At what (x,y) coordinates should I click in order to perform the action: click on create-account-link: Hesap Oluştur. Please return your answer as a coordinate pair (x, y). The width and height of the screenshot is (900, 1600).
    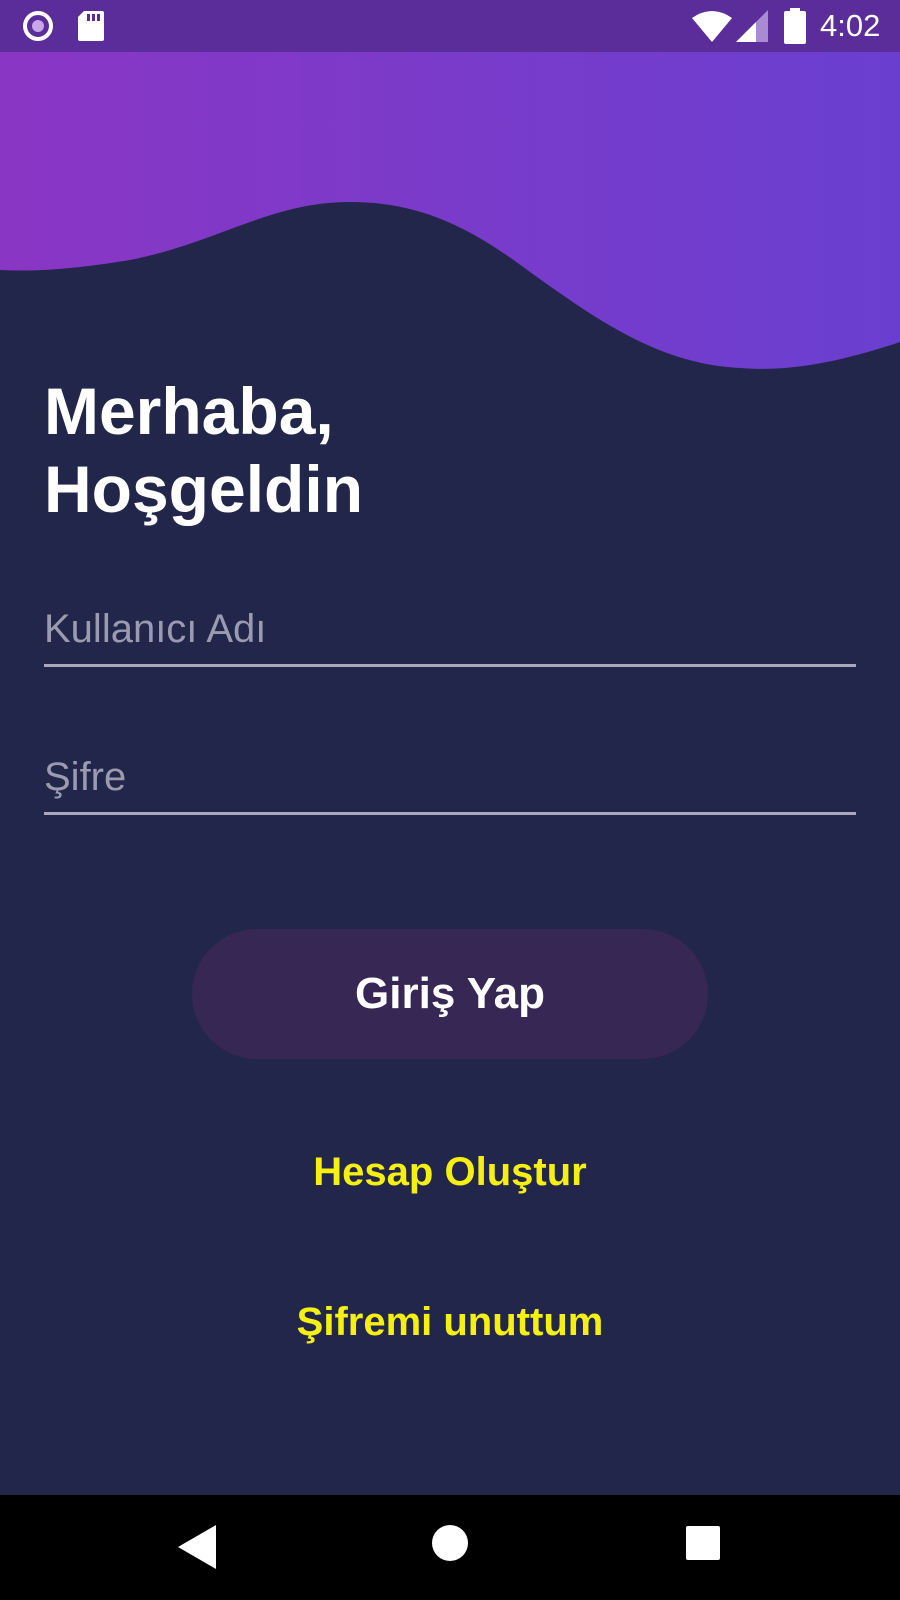
    Looking at the image, I should click on (450, 1172).